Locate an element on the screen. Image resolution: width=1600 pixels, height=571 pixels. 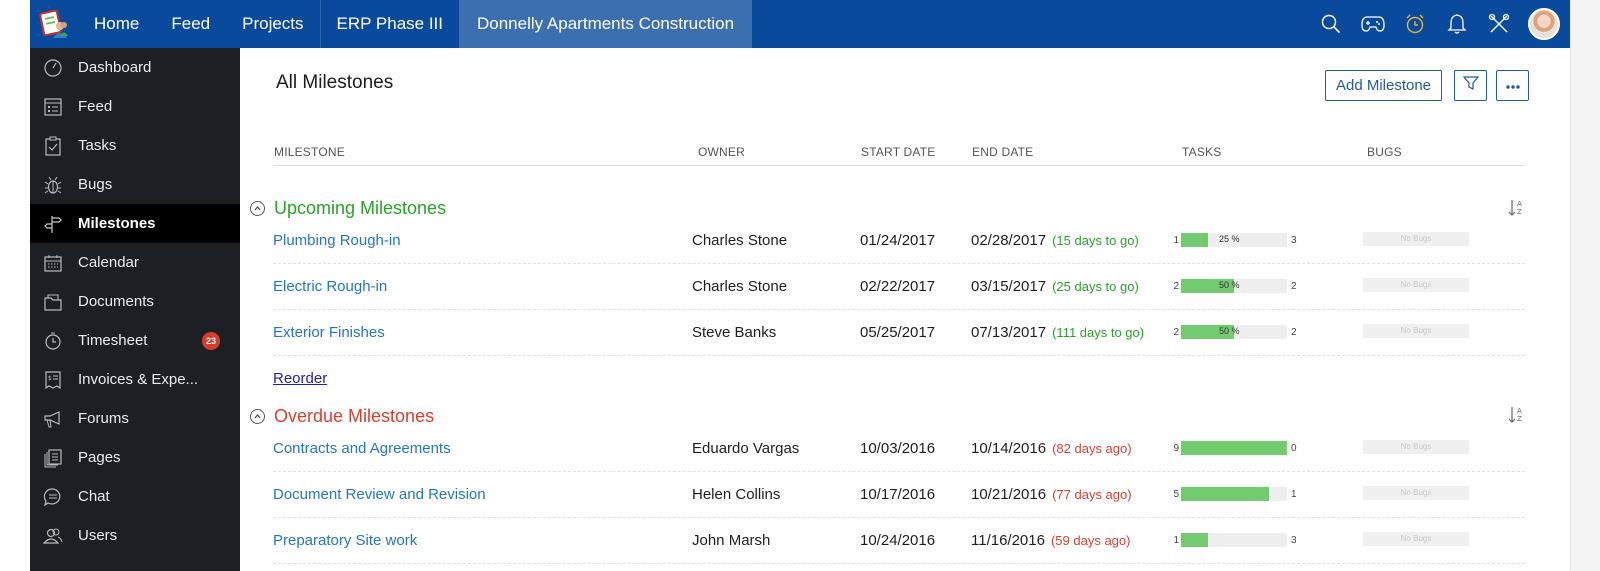
tasks-open-count: 2 is located at coordinates (1176, 286).